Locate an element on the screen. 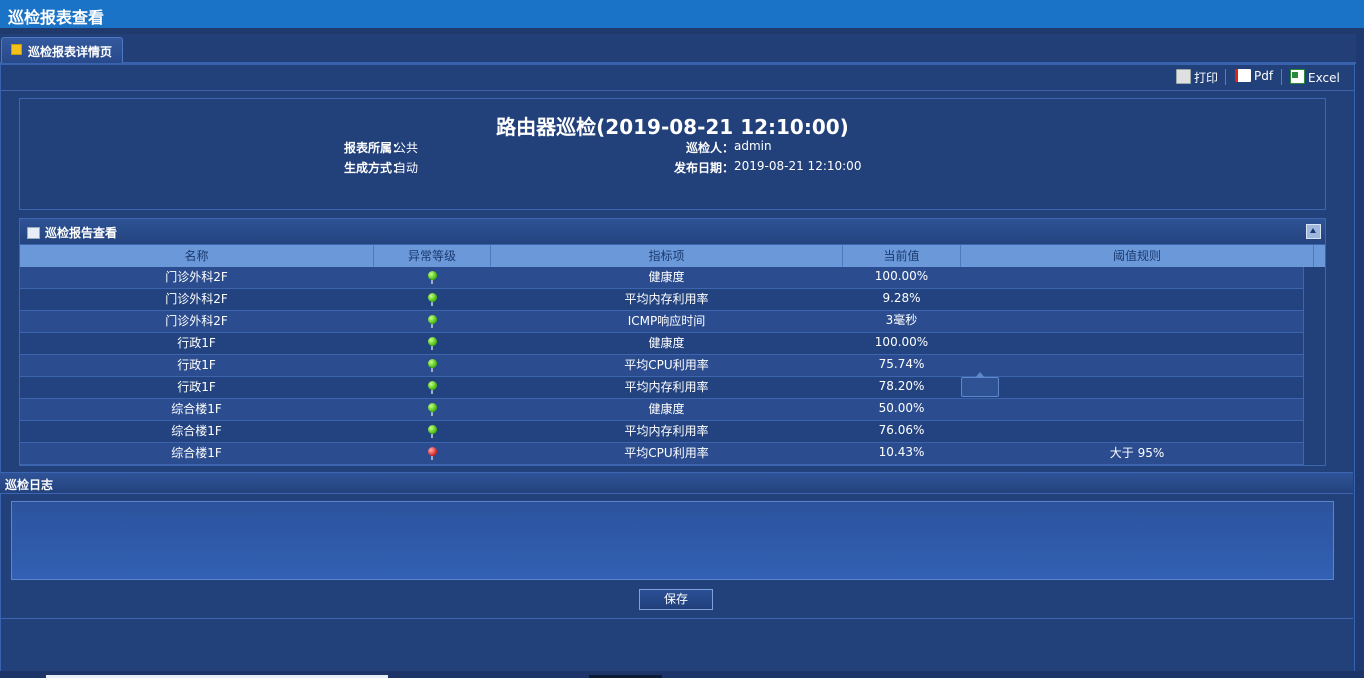 This screenshot has width=1364, height=678. cell-value: 3毫秒 is located at coordinates (901, 320).